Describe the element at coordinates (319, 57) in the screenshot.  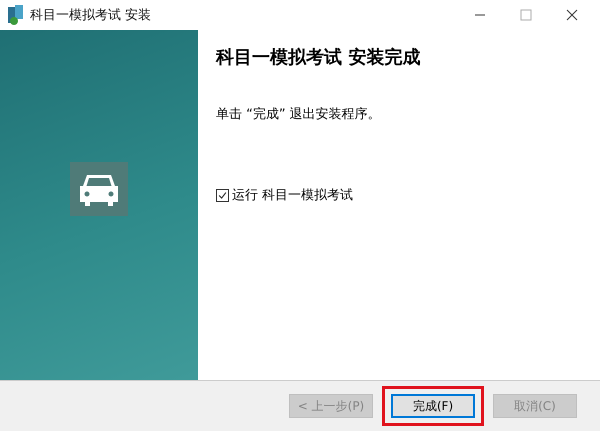
I see `heading: 科目一模拟考试 安装完成` at that location.